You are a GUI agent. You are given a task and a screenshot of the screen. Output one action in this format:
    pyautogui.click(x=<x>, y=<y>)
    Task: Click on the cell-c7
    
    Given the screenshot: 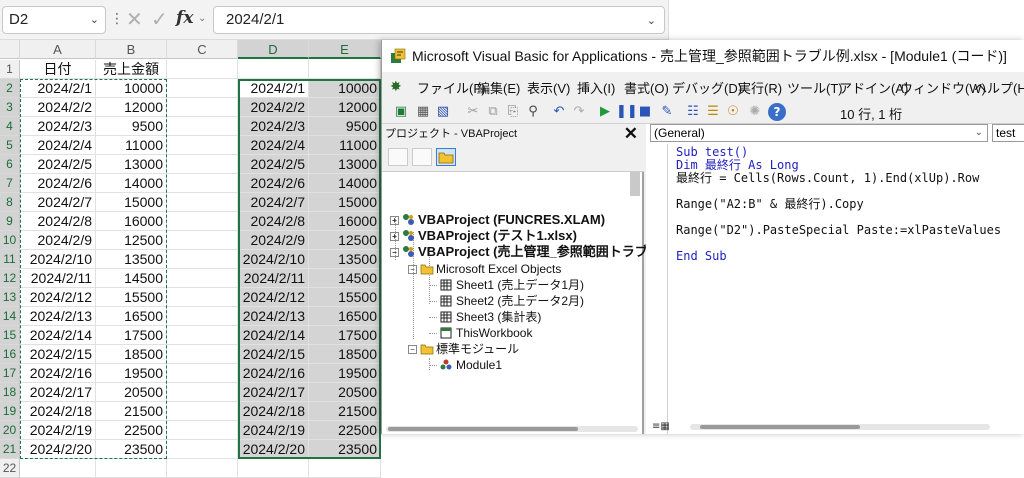 What is the action you would take?
    pyautogui.click(x=202, y=183)
    